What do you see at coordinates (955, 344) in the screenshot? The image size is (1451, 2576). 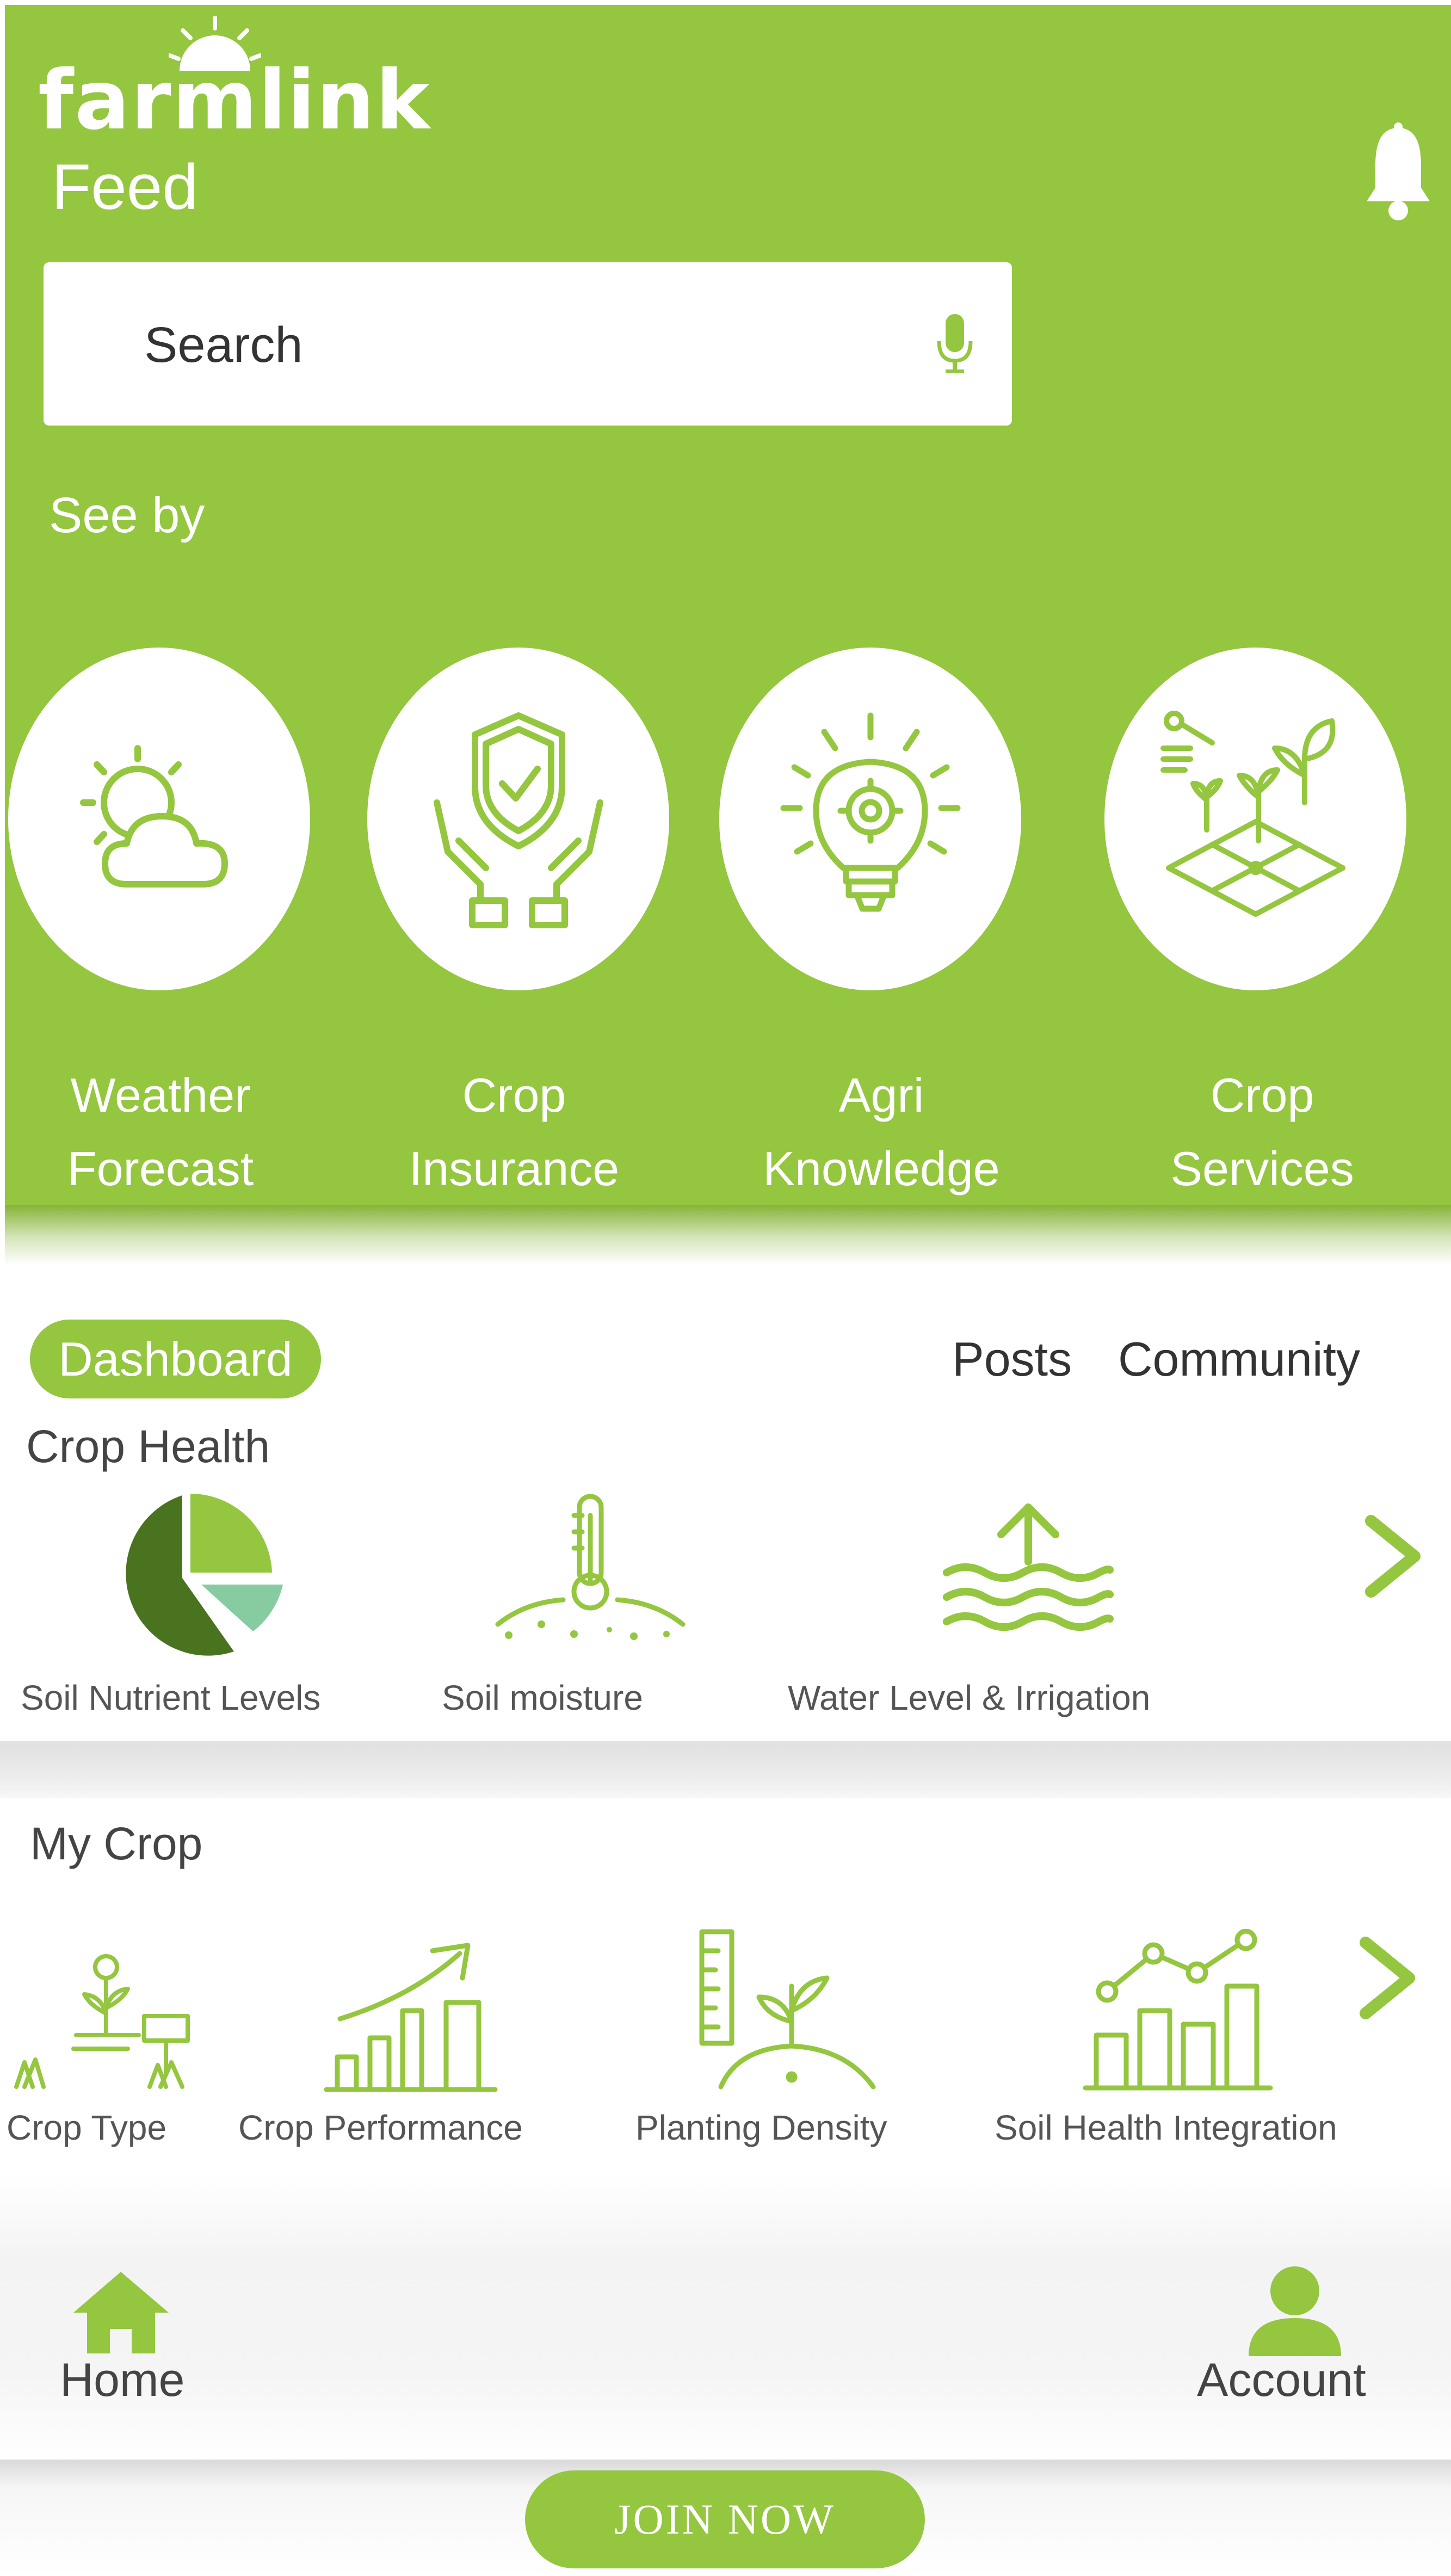 I see `mic-icon` at bounding box center [955, 344].